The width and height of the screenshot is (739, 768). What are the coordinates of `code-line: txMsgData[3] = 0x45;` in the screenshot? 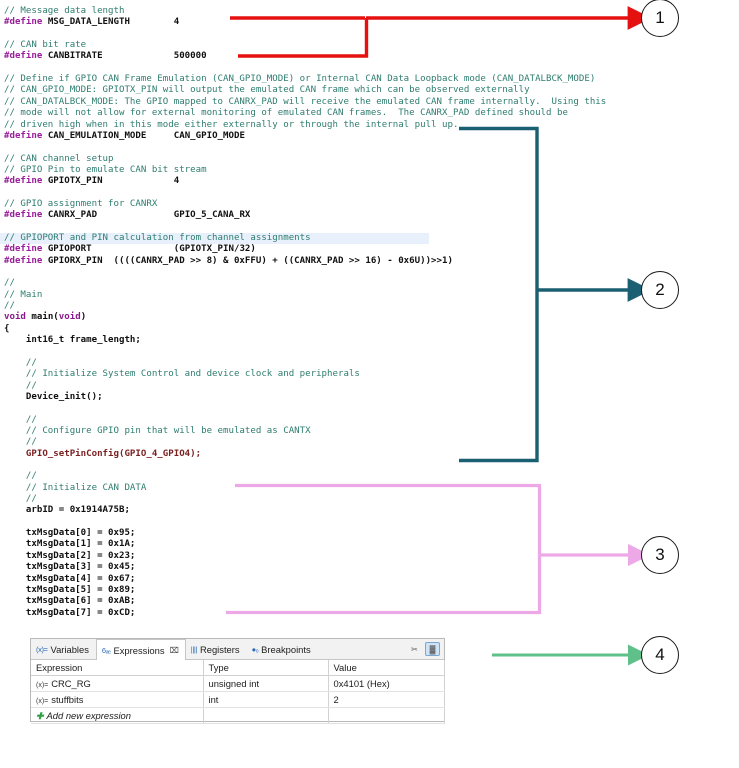 It's located at (70, 567).